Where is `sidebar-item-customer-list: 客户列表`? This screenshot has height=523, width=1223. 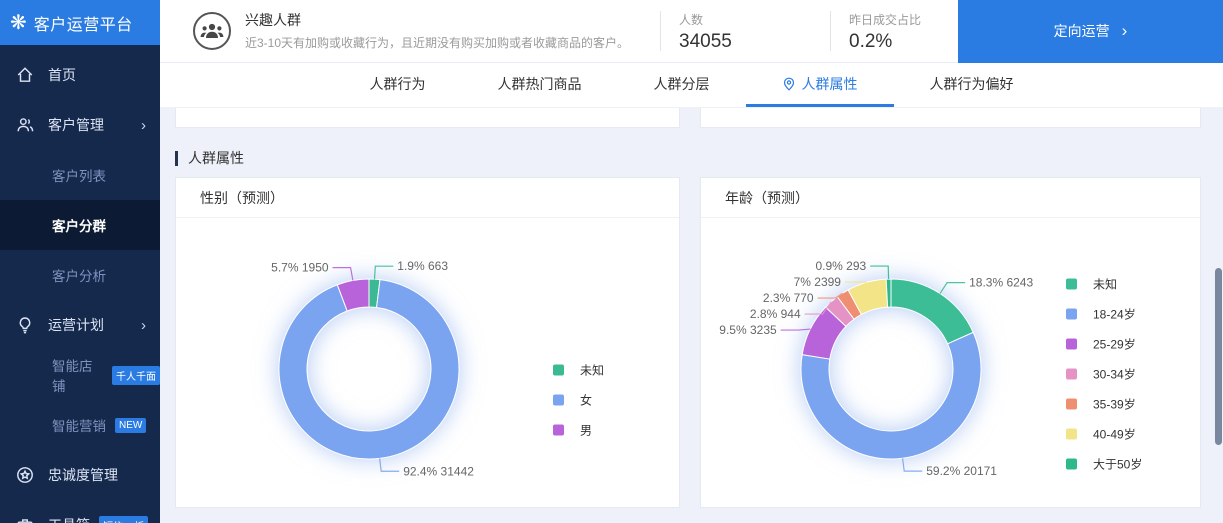 sidebar-item-customer-list: 客户列表 is located at coordinates (80, 175).